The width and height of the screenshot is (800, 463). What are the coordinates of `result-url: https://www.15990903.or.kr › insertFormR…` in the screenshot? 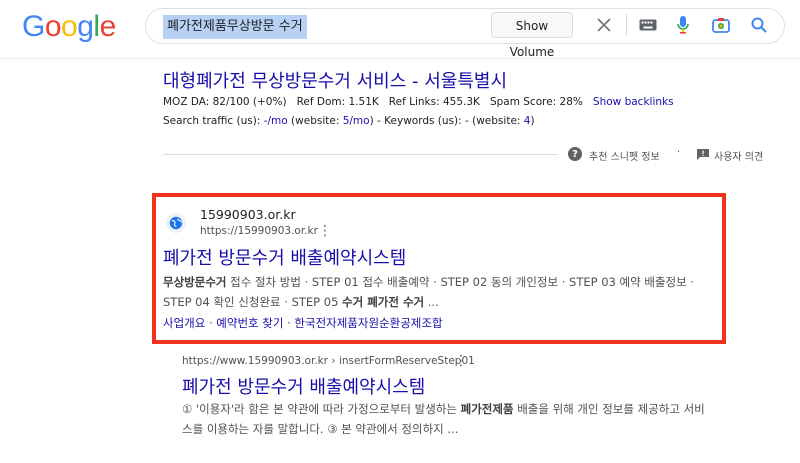 It's located at (328, 361).